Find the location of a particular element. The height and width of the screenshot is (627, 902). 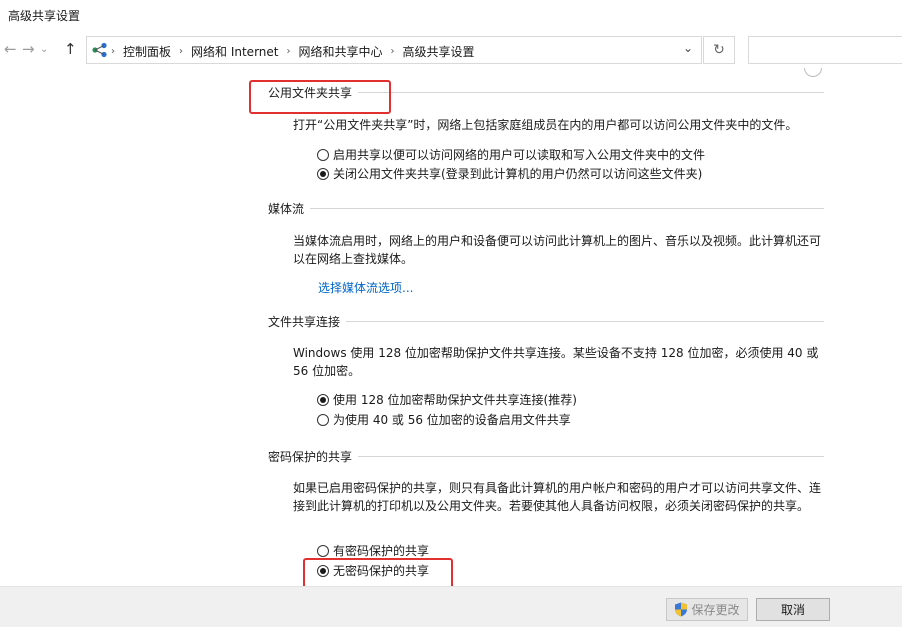

section-header-file-sharing: 文件共享连接 is located at coordinates (546, 321).